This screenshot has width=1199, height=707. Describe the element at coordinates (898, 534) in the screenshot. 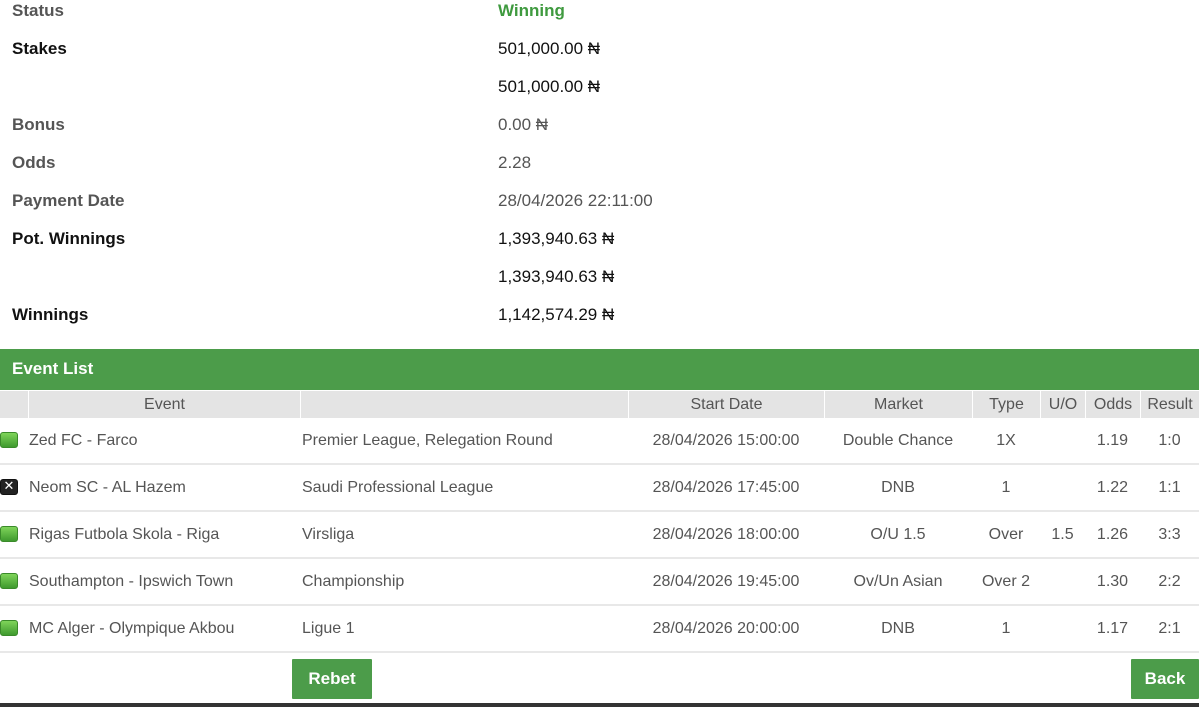

I see `event-market: O/U 1.5` at that location.